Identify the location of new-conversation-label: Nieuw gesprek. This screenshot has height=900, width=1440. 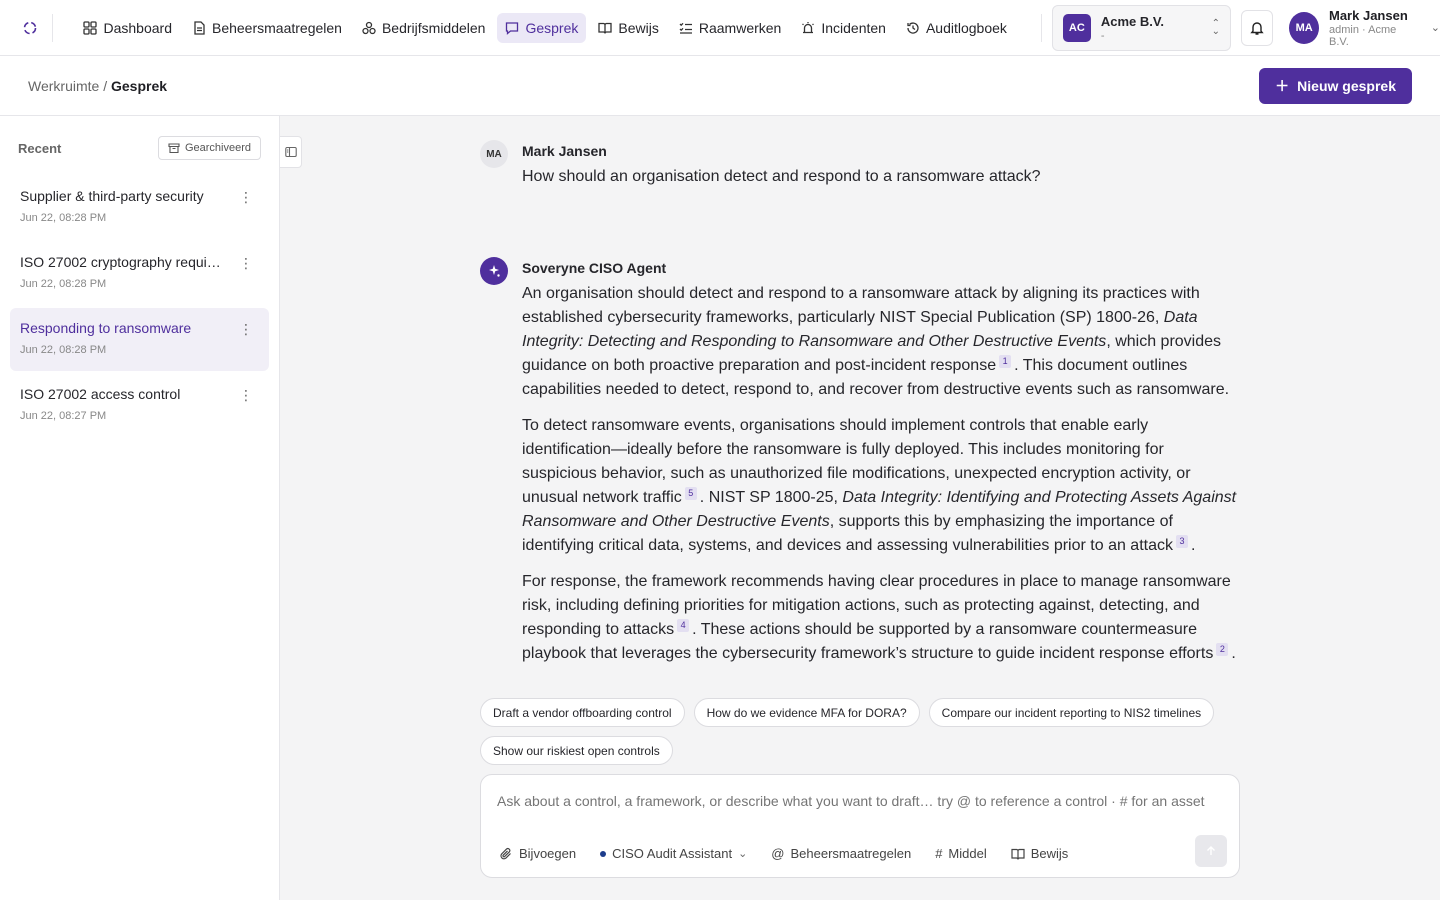
(1346, 86).